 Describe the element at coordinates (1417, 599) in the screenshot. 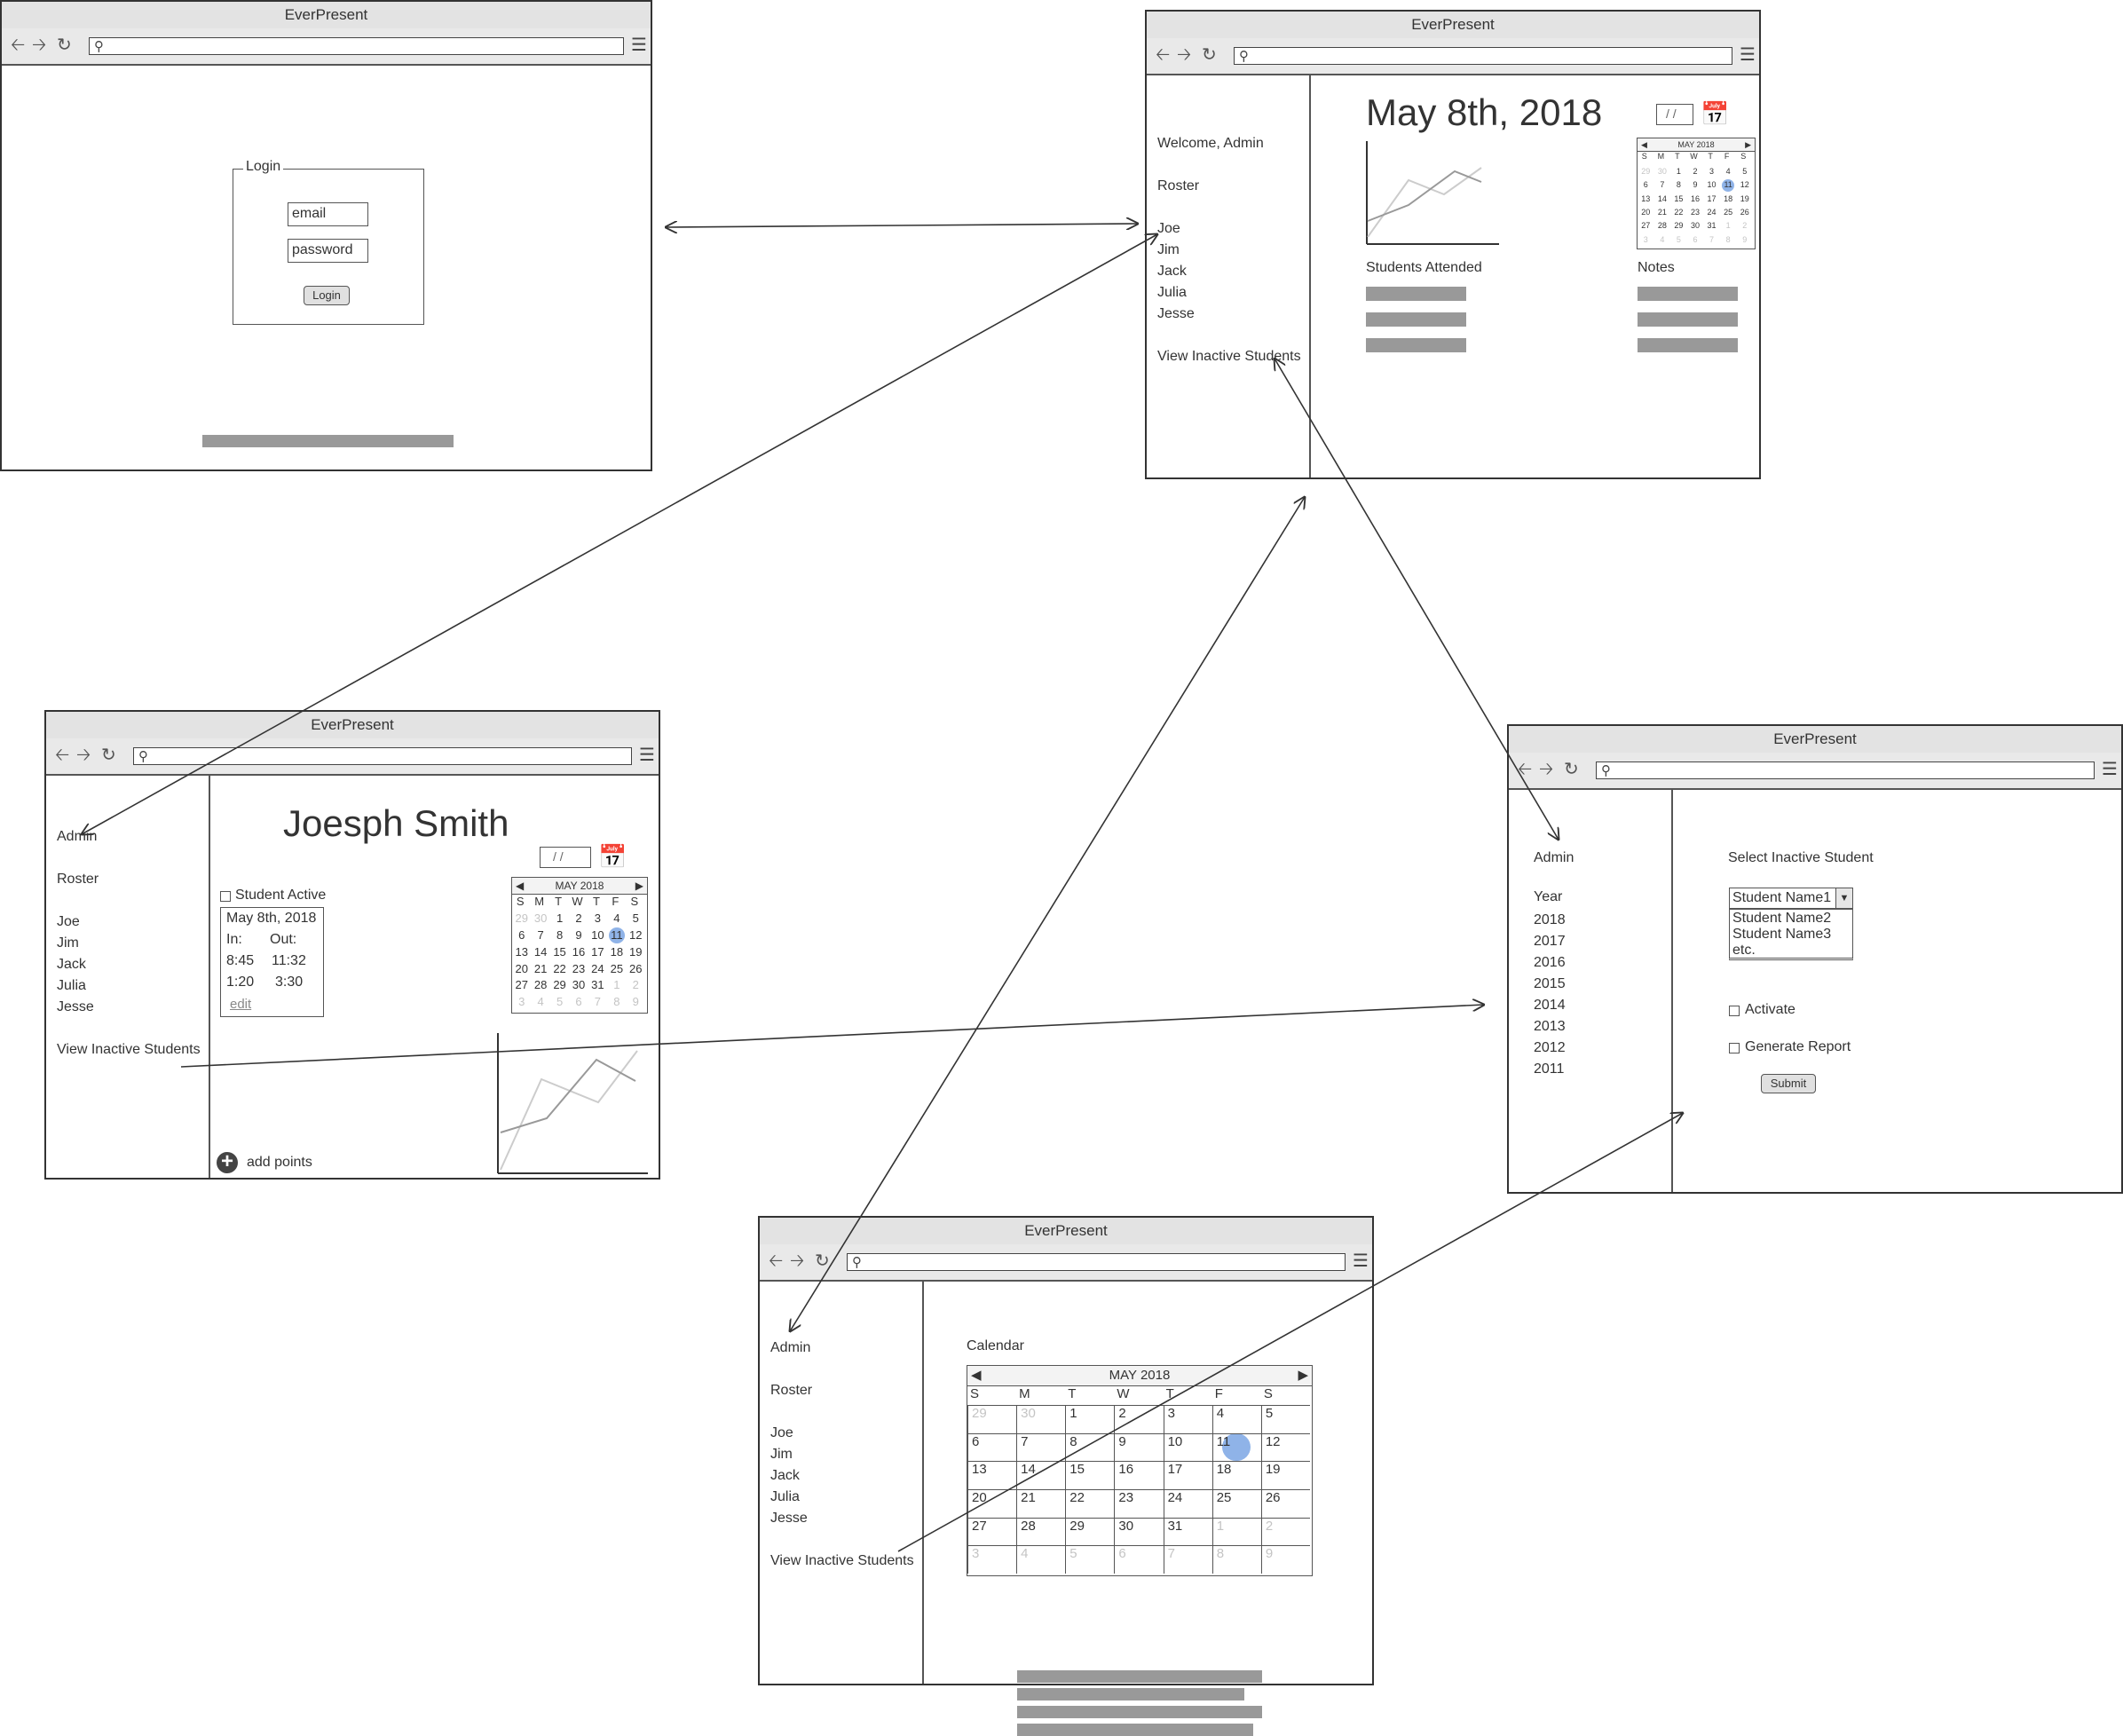

I see `arrow-inactive-link` at that location.